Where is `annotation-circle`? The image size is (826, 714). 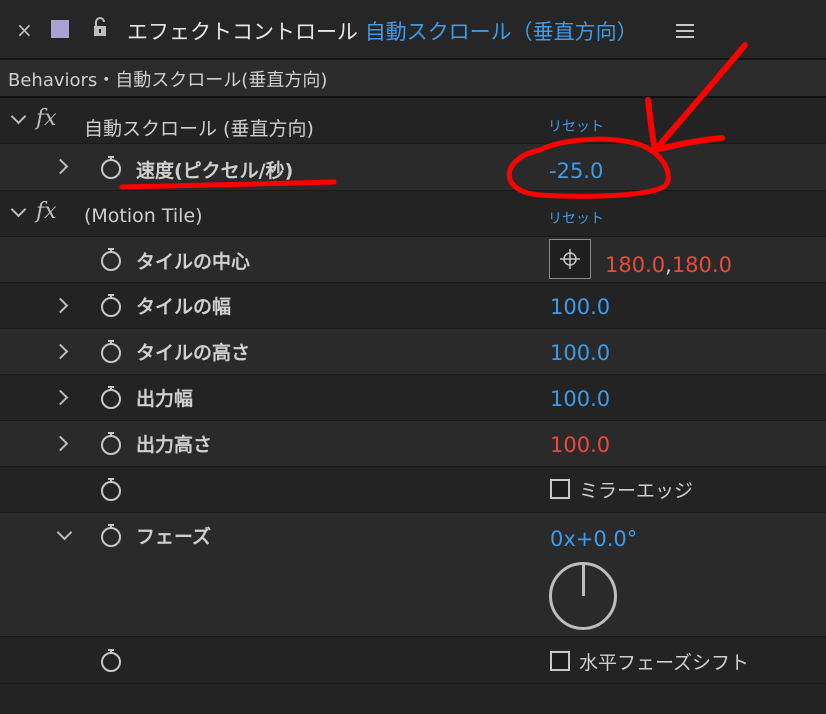 annotation-circle is located at coordinates (588, 167).